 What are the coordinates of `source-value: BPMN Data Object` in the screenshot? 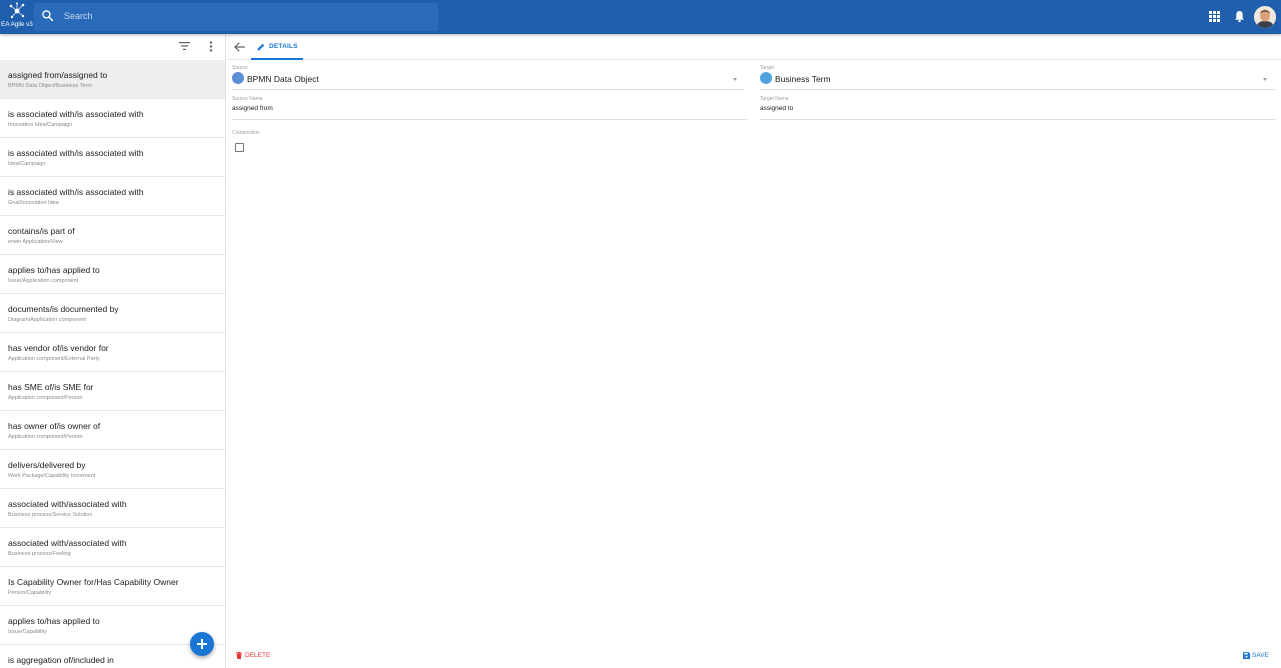 It's located at (283, 79).